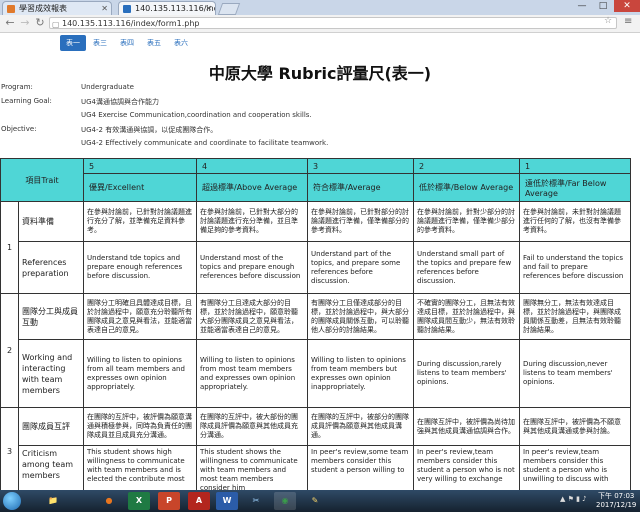 The height and width of the screenshot is (512, 640). I want to click on address-bar: ▢ 140.135.113.116/index/form1.php, so click(333, 23).